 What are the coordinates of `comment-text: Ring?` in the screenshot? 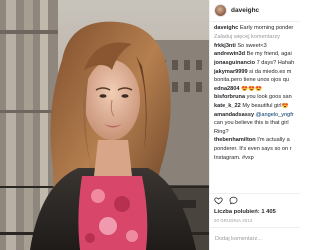 It's located at (221, 131).